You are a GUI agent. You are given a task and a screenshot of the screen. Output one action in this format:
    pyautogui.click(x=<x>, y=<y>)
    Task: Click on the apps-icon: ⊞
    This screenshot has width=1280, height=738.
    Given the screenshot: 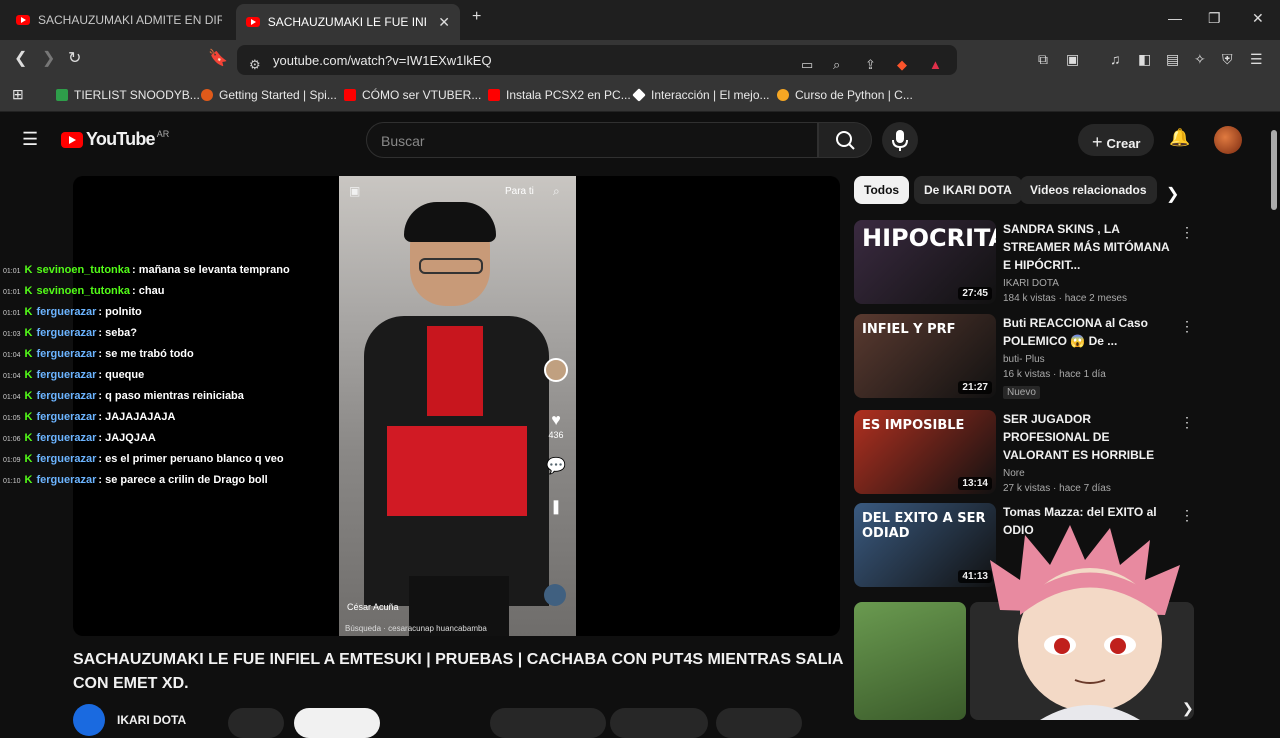 What is the action you would take?
    pyautogui.click(x=18, y=94)
    